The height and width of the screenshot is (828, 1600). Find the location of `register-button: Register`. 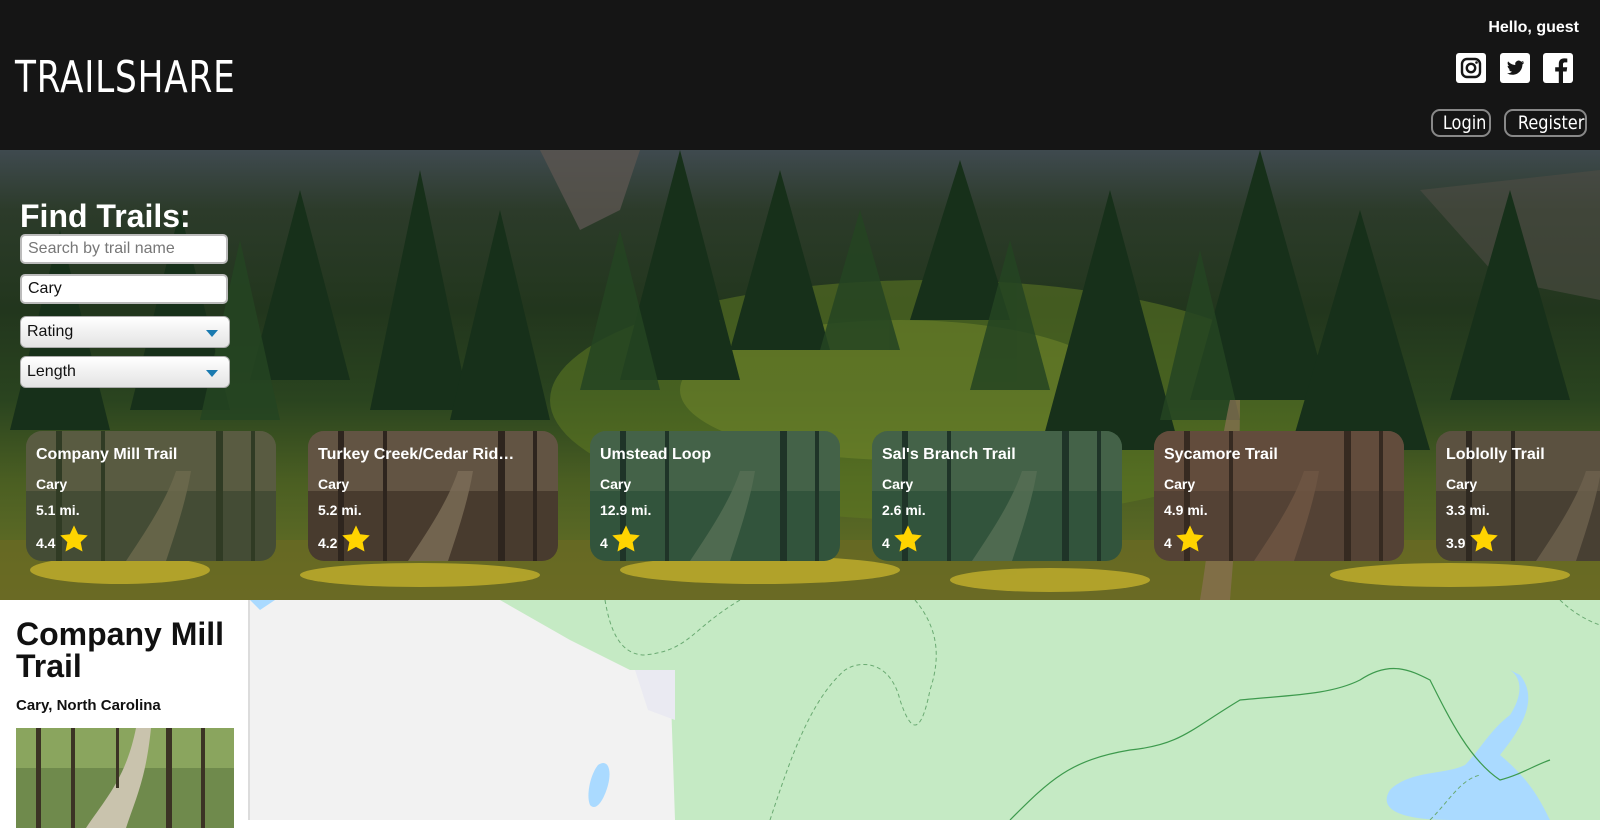

register-button: Register is located at coordinates (1545, 123).